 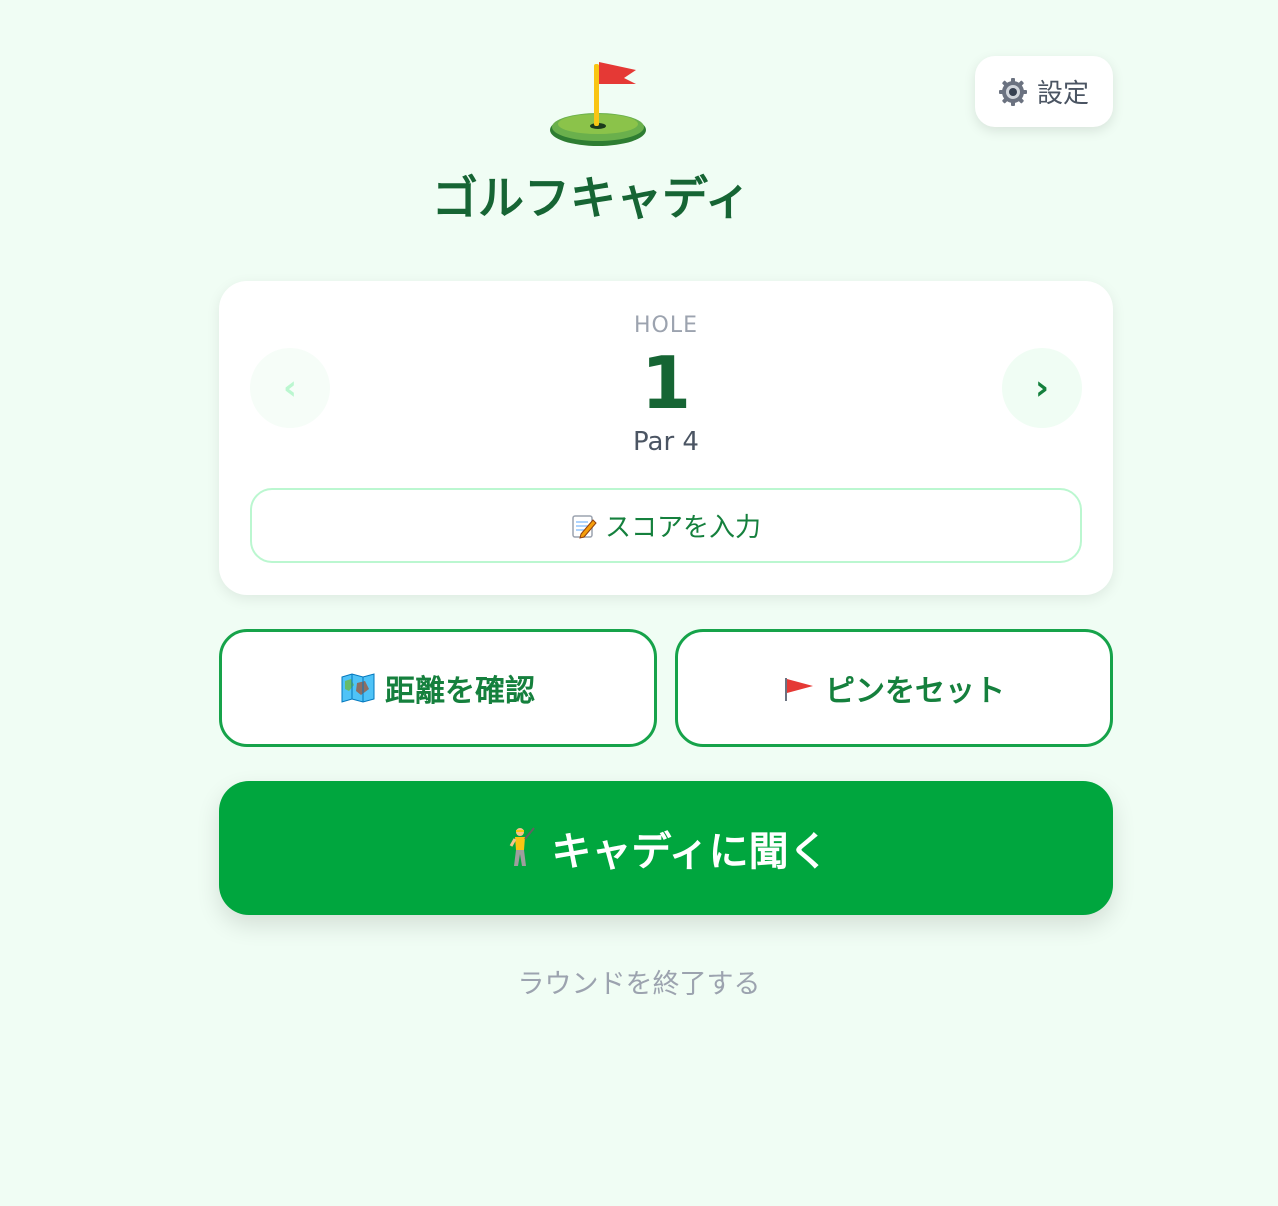 I want to click on hole-label: HOLE, so click(x=666, y=325).